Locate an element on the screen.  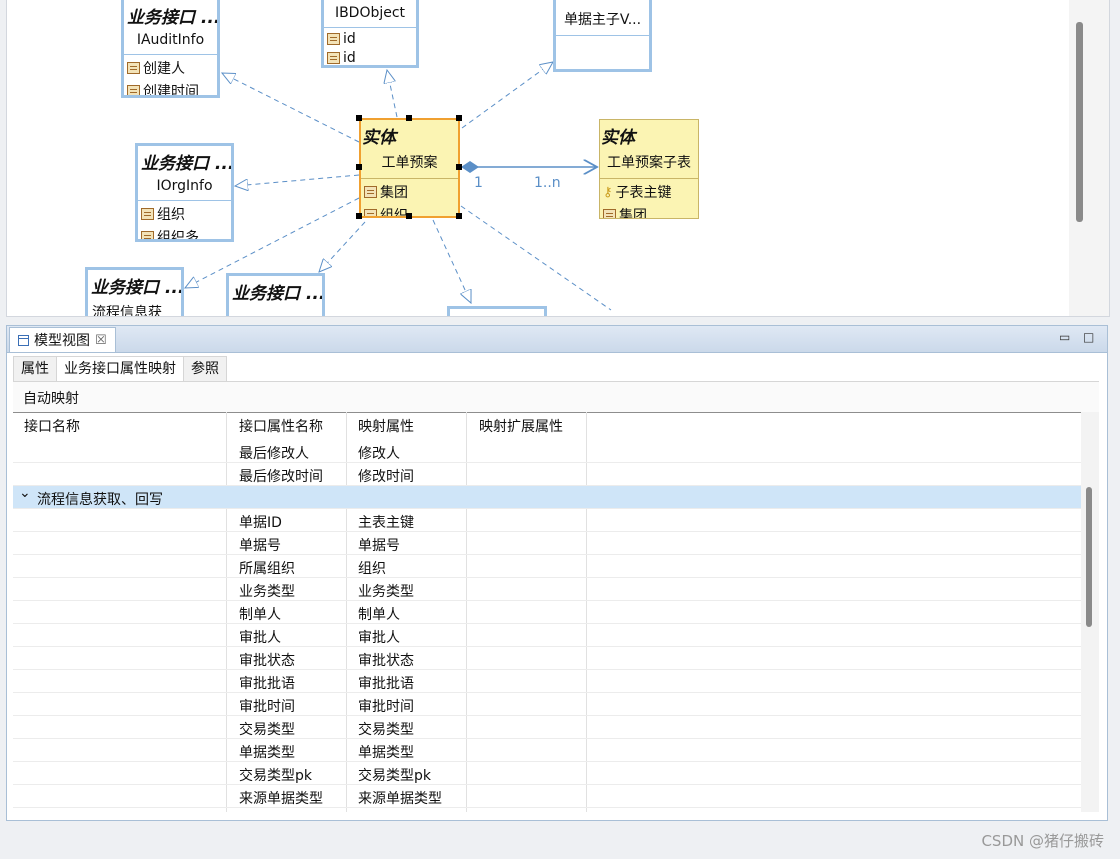
class-name: IAuditInfo is located at coordinates (170, 40).